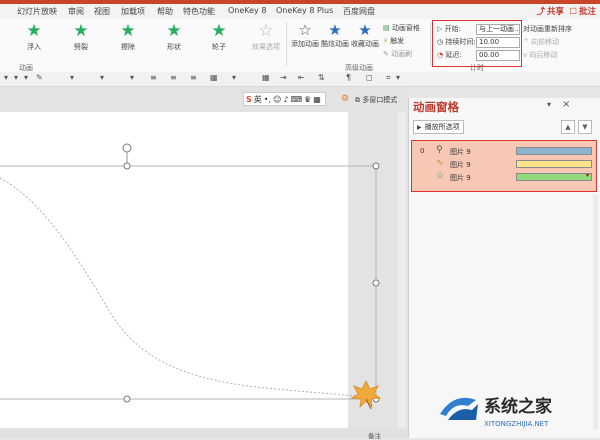 The width and height of the screenshot is (600, 440). What do you see at coordinates (385, 41) in the screenshot?
I see `lightning-icon: ⚡` at bounding box center [385, 41].